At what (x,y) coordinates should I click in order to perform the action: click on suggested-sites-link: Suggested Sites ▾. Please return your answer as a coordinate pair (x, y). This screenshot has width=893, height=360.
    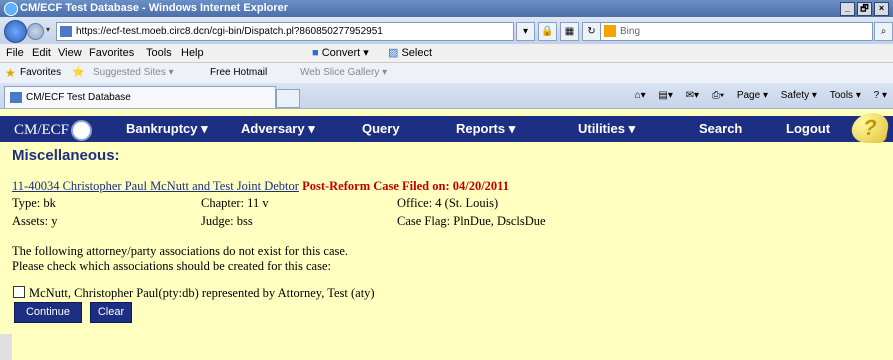
    Looking at the image, I should click on (133, 73).